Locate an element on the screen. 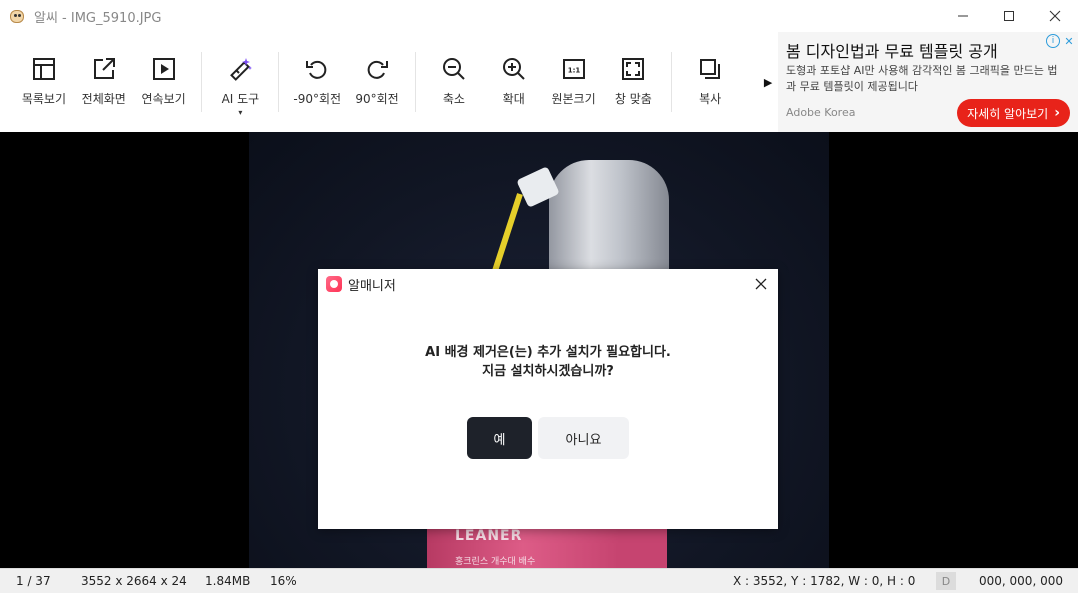 Image resolution: width=1078 pixels, height=593 pixels. status-zoom: 16% is located at coordinates (283, 581).